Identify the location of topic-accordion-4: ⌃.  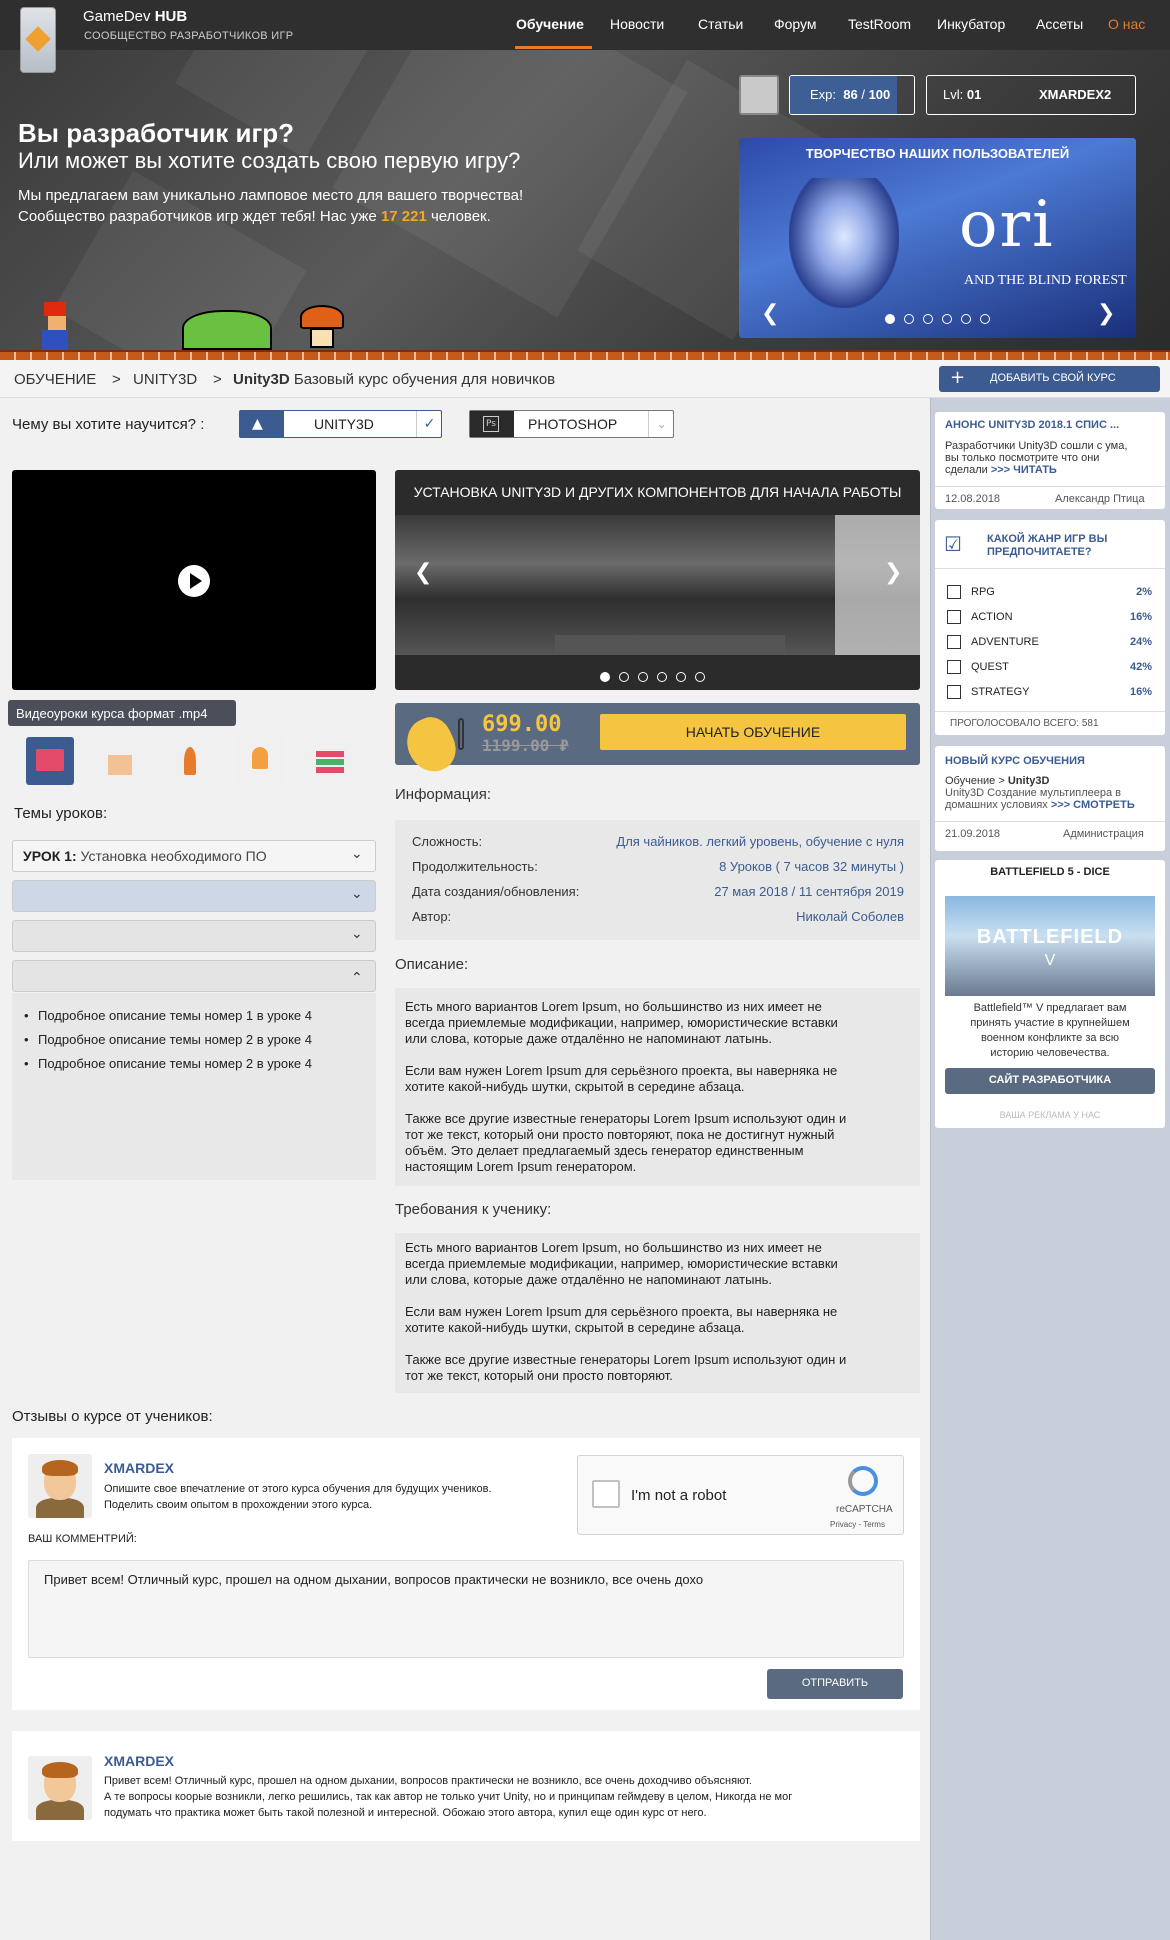
(194, 976).